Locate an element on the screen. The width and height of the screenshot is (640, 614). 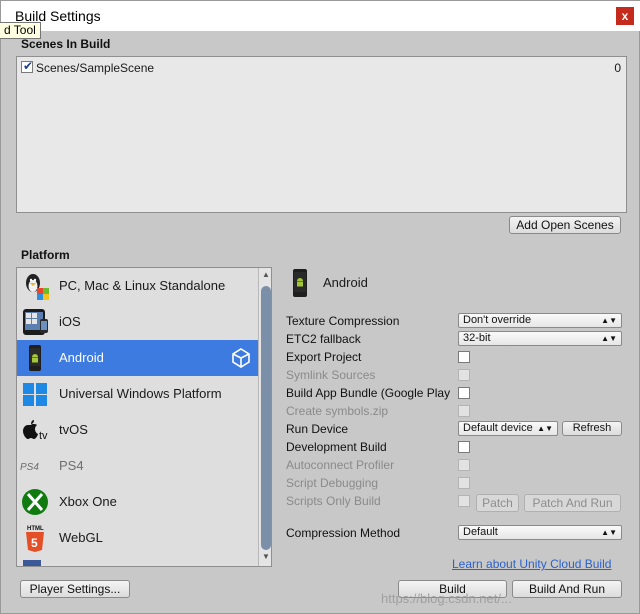
etc2-fallback-value: 32-bit is located at coordinates (477, 338).